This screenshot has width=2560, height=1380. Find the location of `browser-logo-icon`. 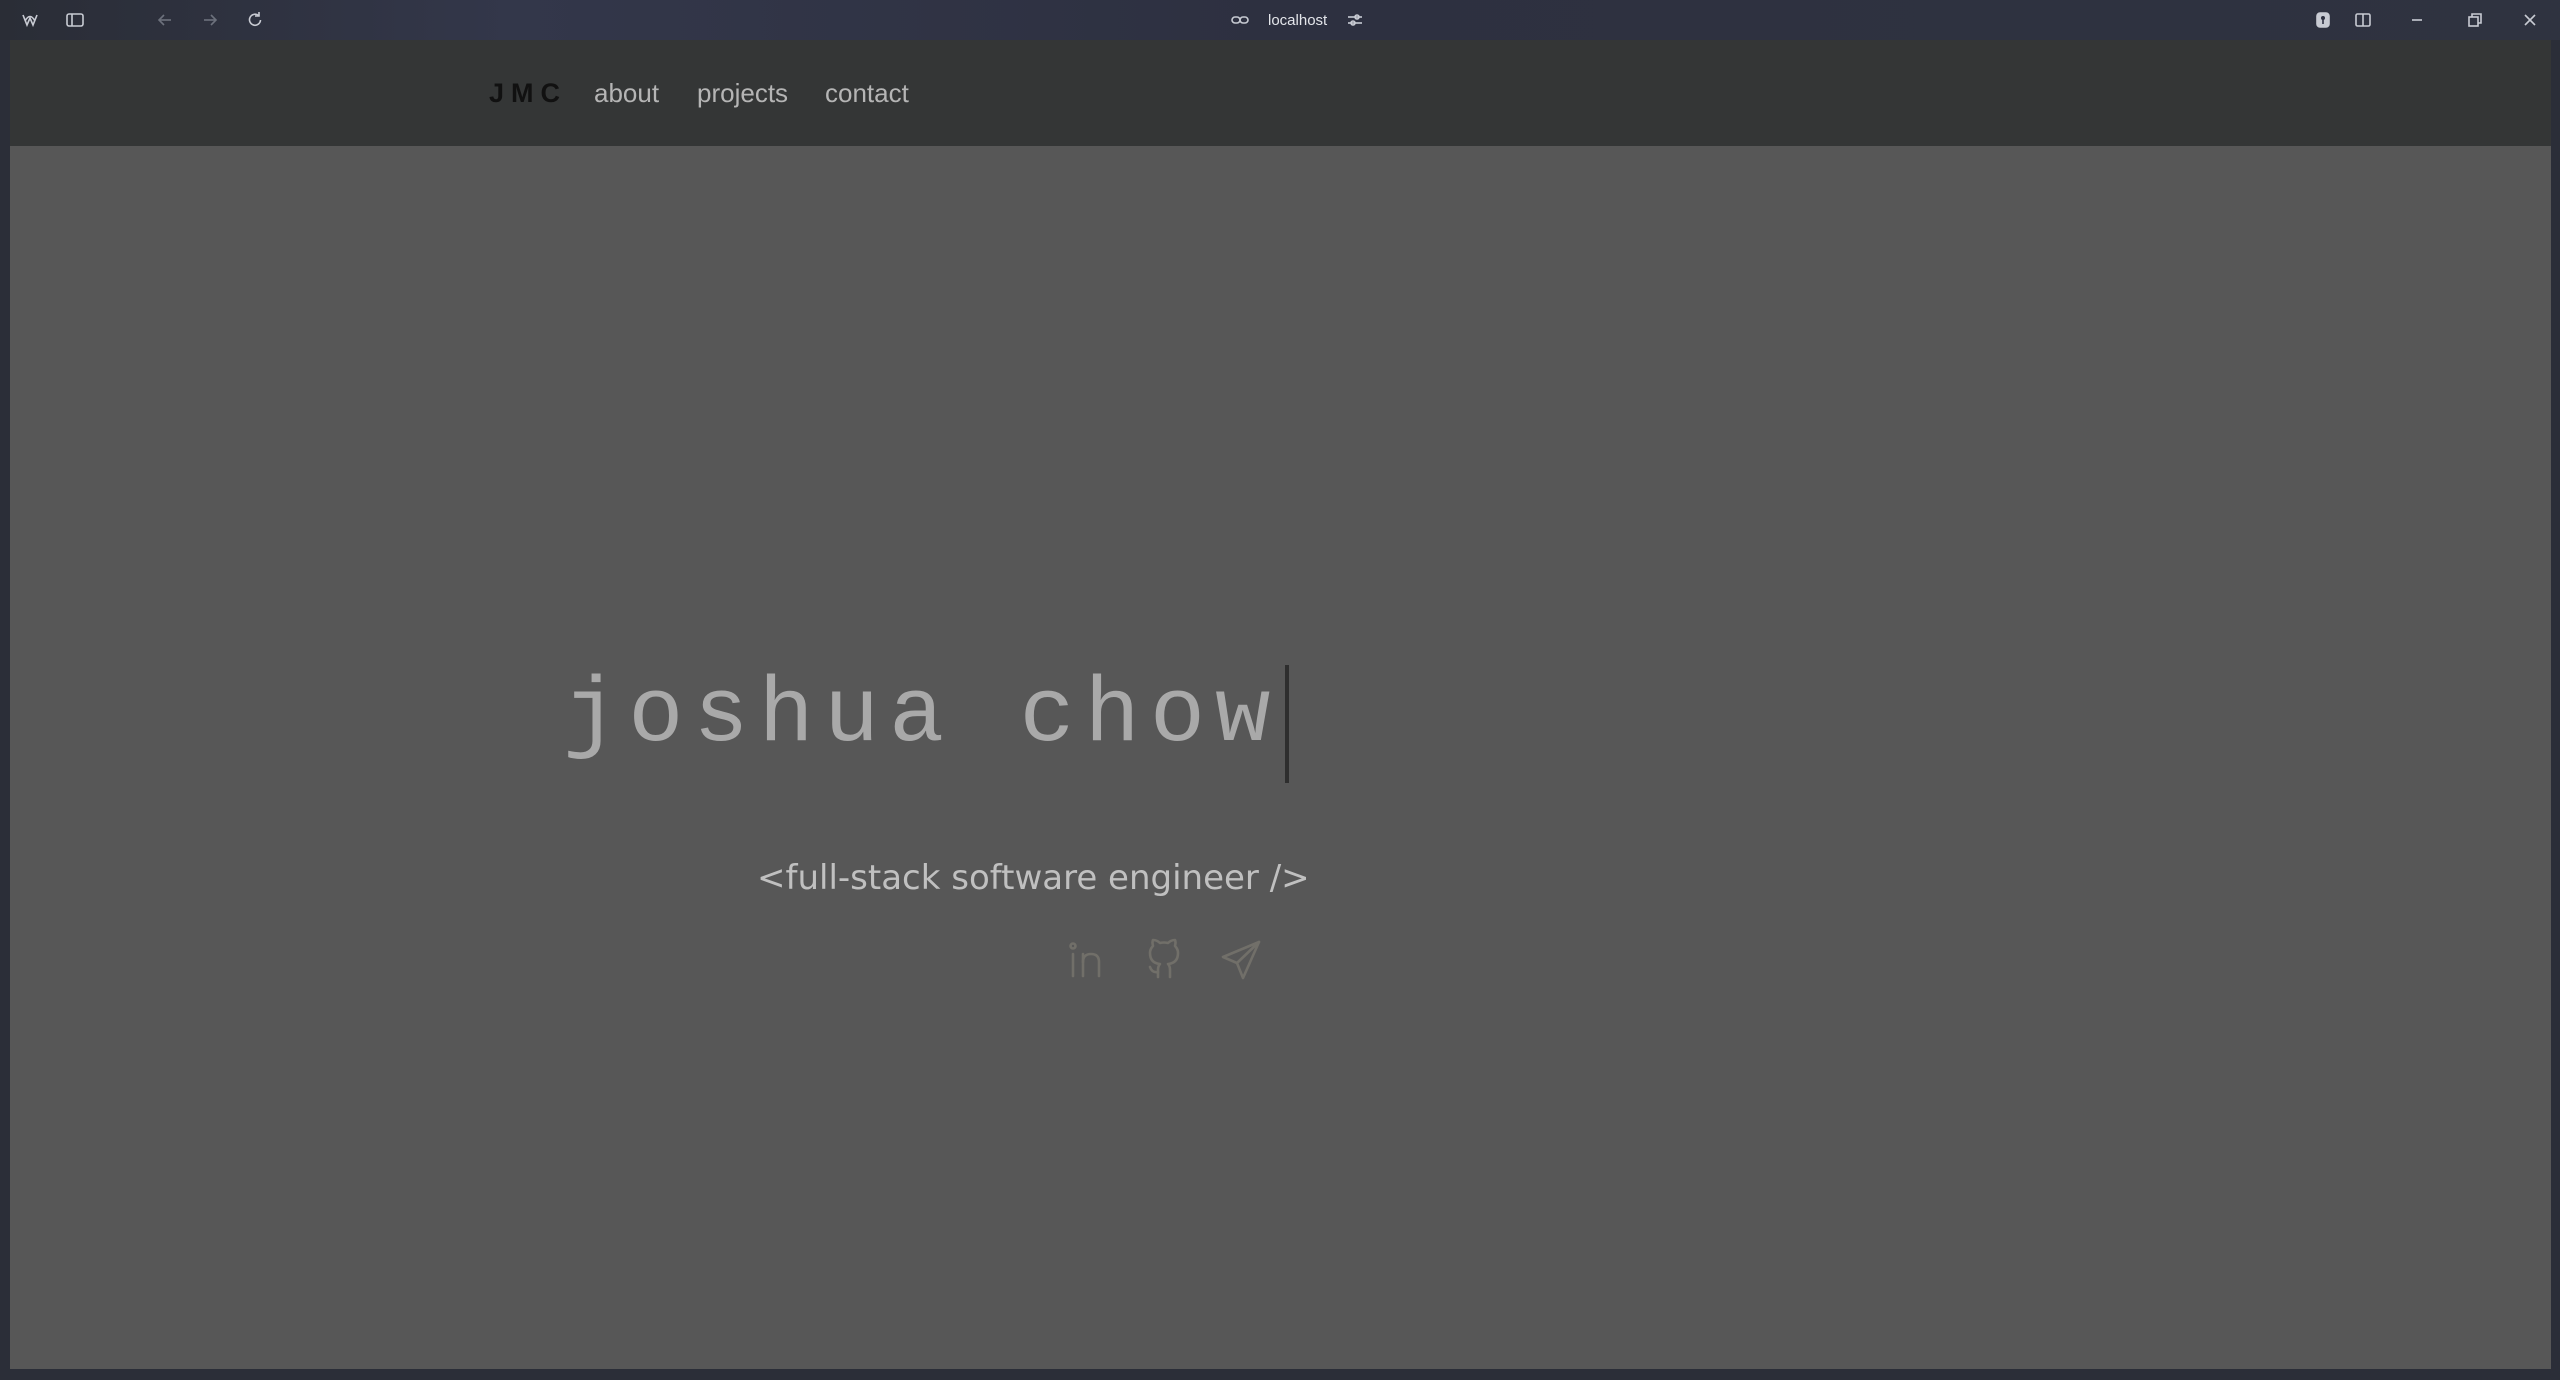

browser-logo-icon is located at coordinates (30, 20).